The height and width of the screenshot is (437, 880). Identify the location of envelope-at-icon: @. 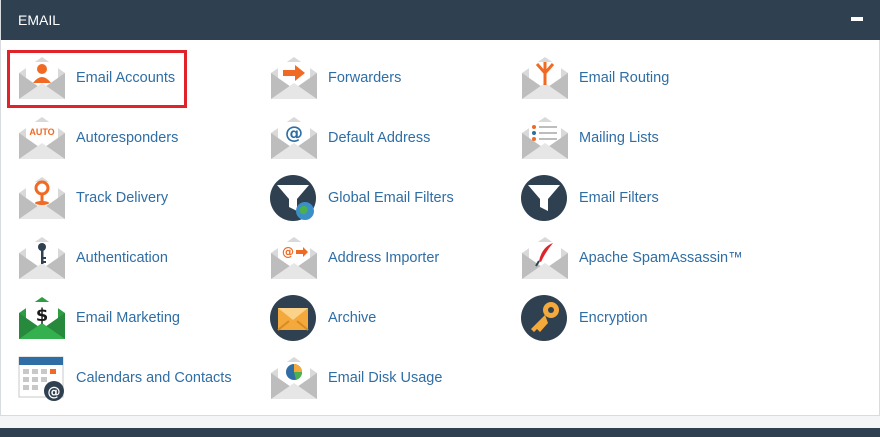
(294, 138).